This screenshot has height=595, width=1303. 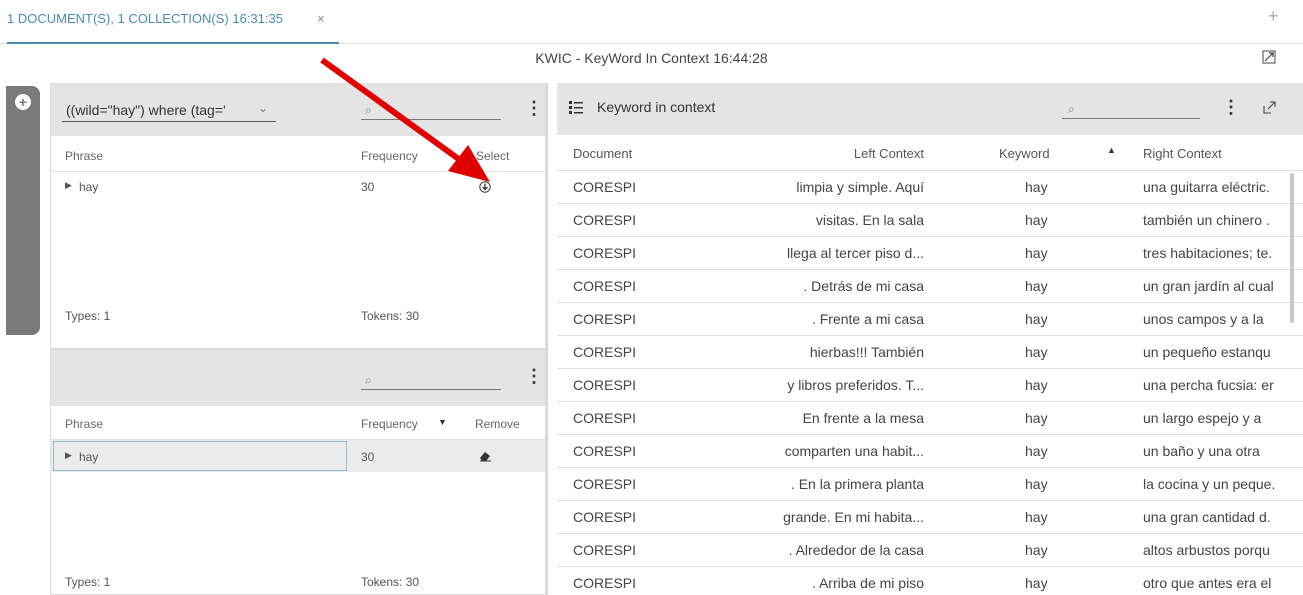 What do you see at coordinates (146, 110) in the screenshot?
I see `query-select-value: ((wild="hay") where (tag='` at bounding box center [146, 110].